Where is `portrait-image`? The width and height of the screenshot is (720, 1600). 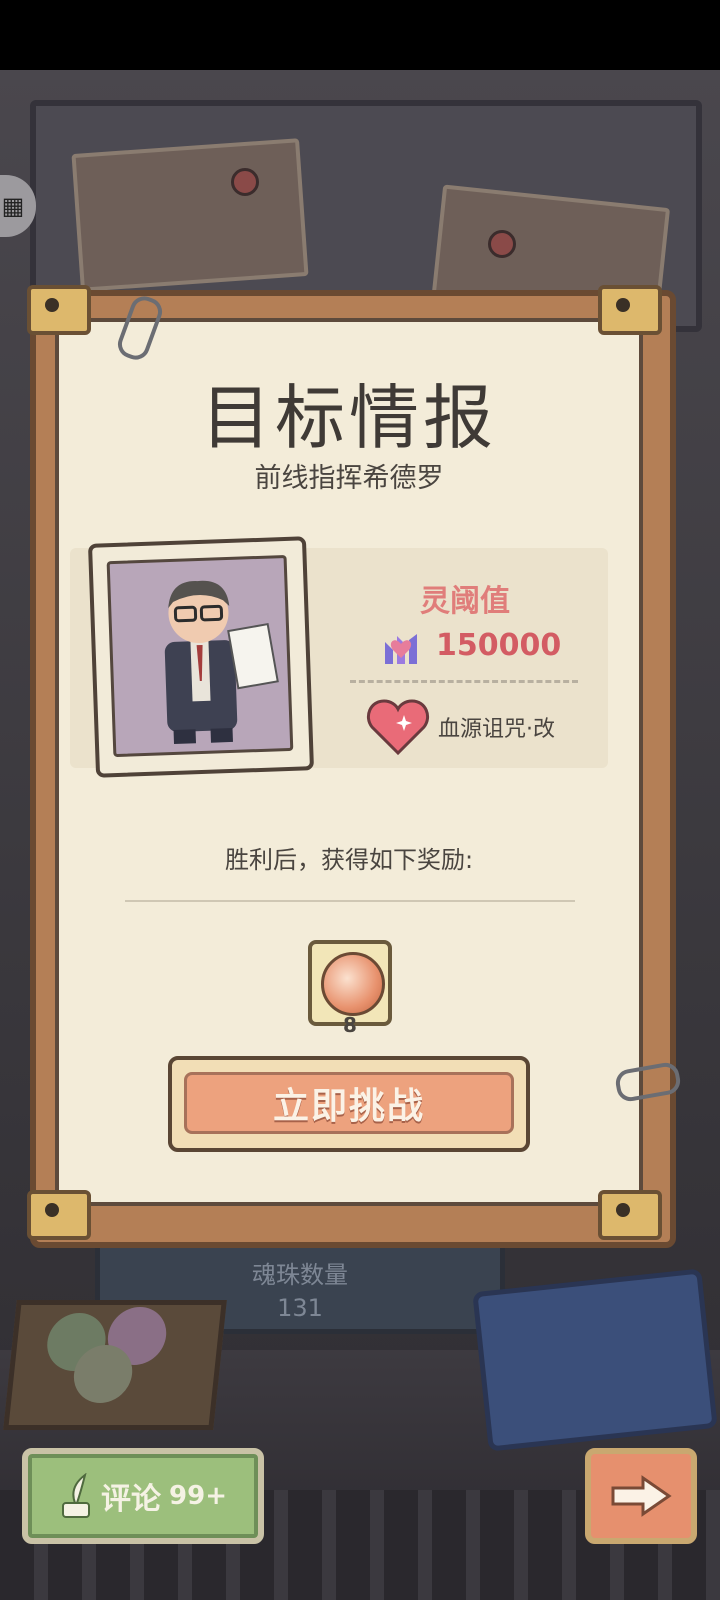 portrait-image is located at coordinates (200, 656).